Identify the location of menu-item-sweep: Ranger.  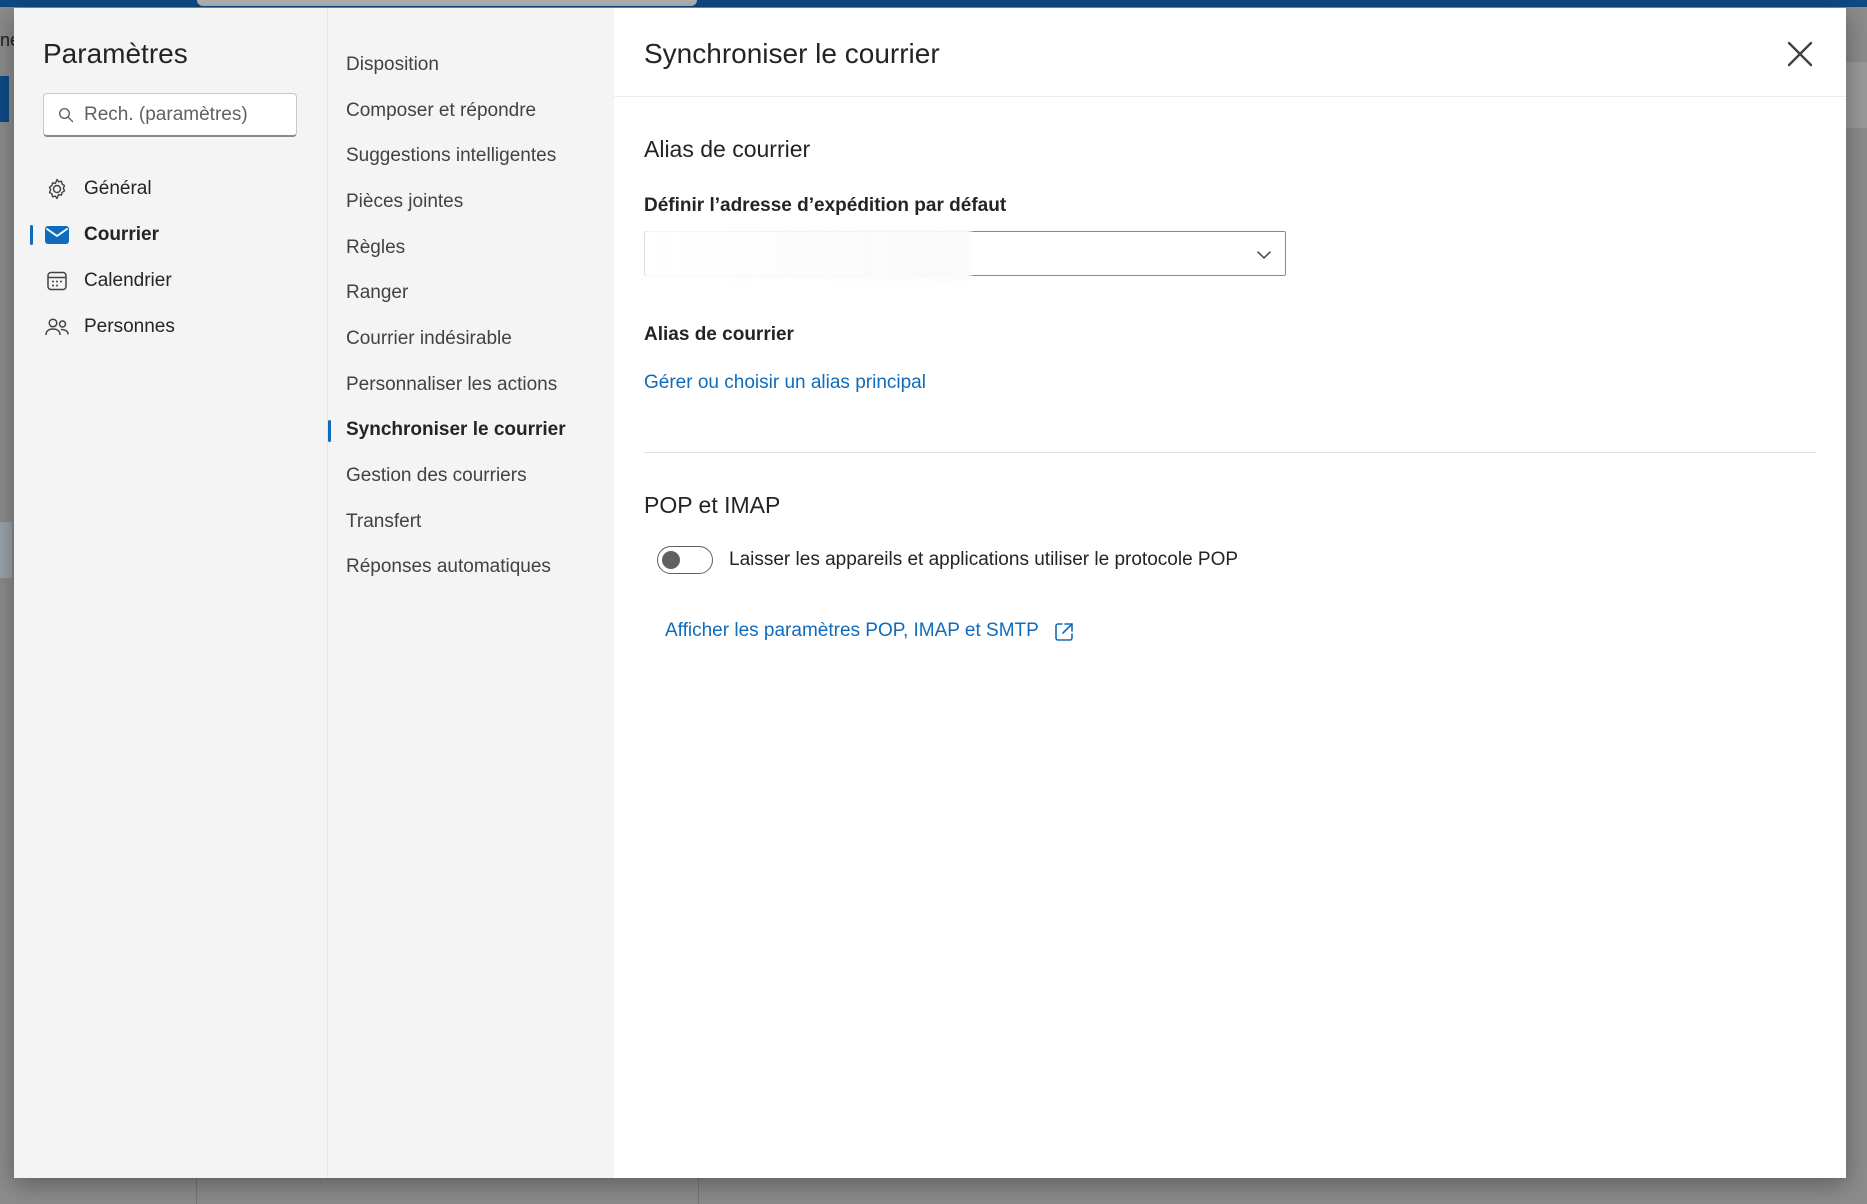
(471, 293).